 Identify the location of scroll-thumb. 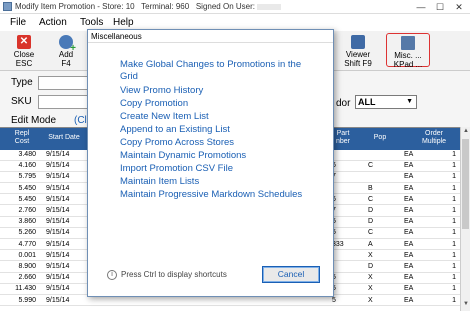
(465, 184).